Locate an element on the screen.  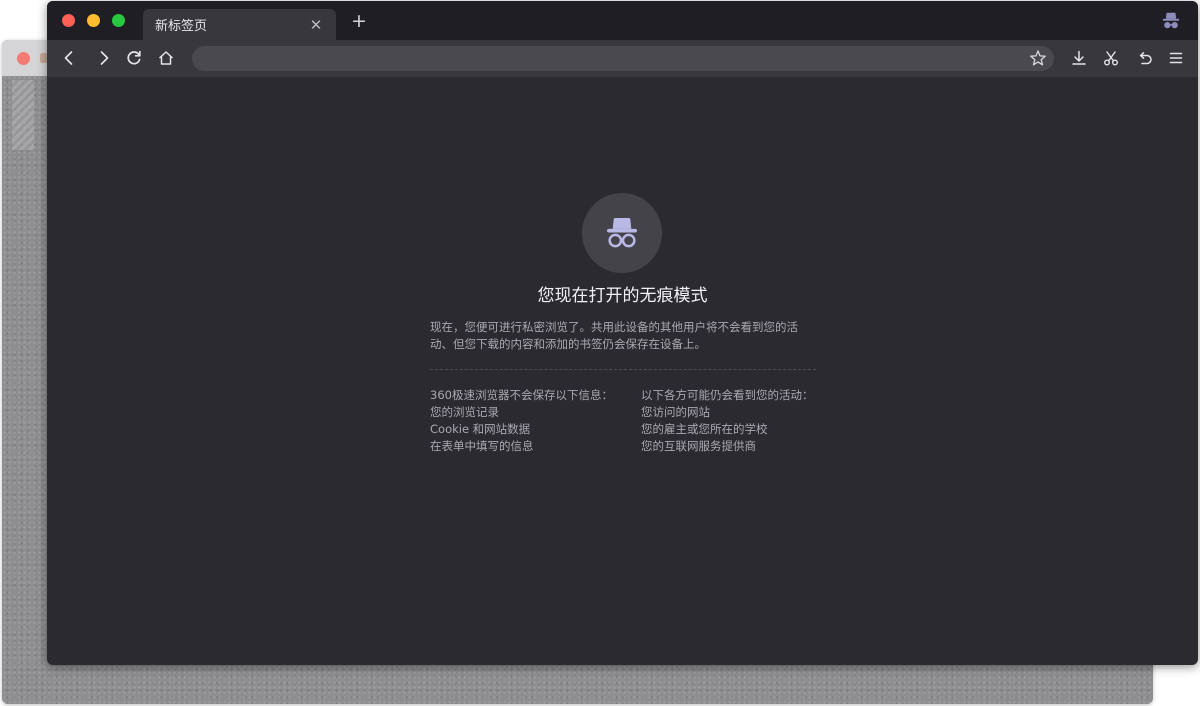
incognito-badge is located at coordinates (622, 233).